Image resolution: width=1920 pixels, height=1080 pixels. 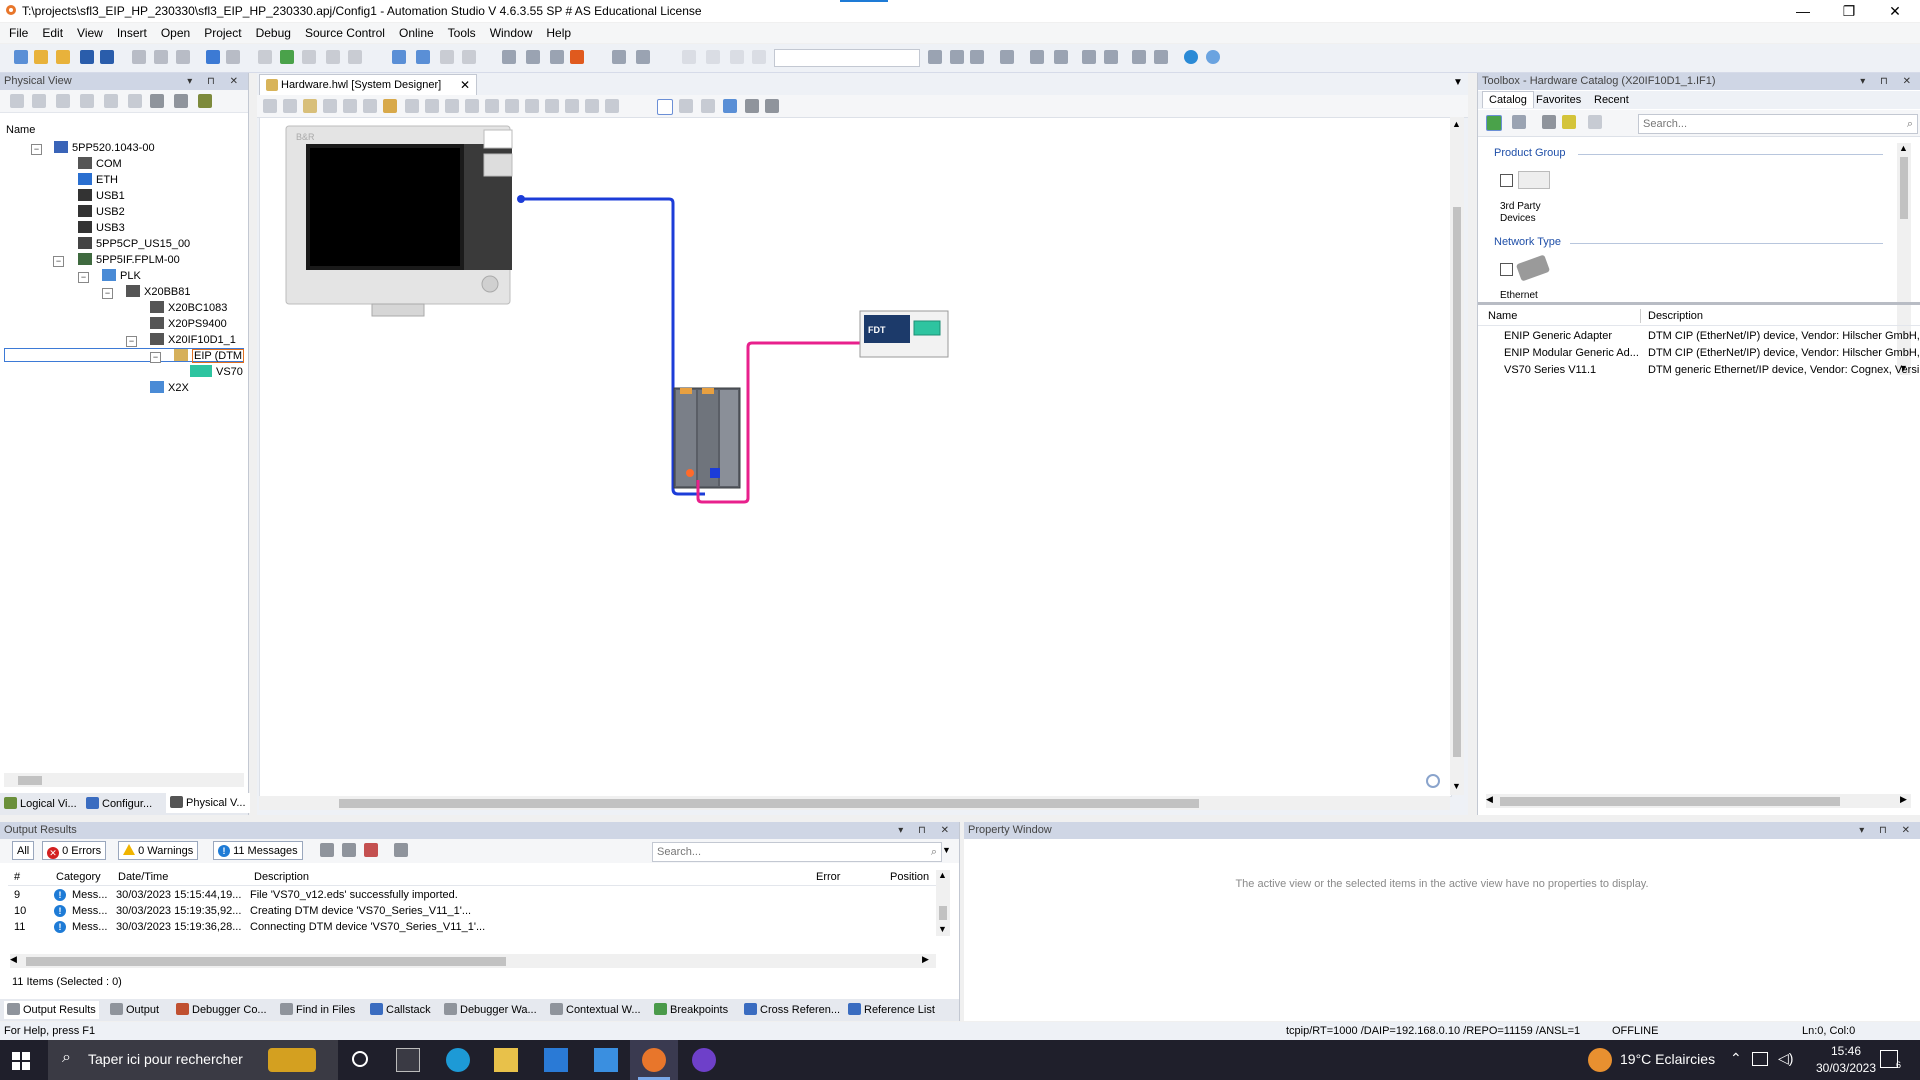 What do you see at coordinates (355, 57) in the screenshot?
I see `toolbar-icon-c` at bounding box center [355, 57].